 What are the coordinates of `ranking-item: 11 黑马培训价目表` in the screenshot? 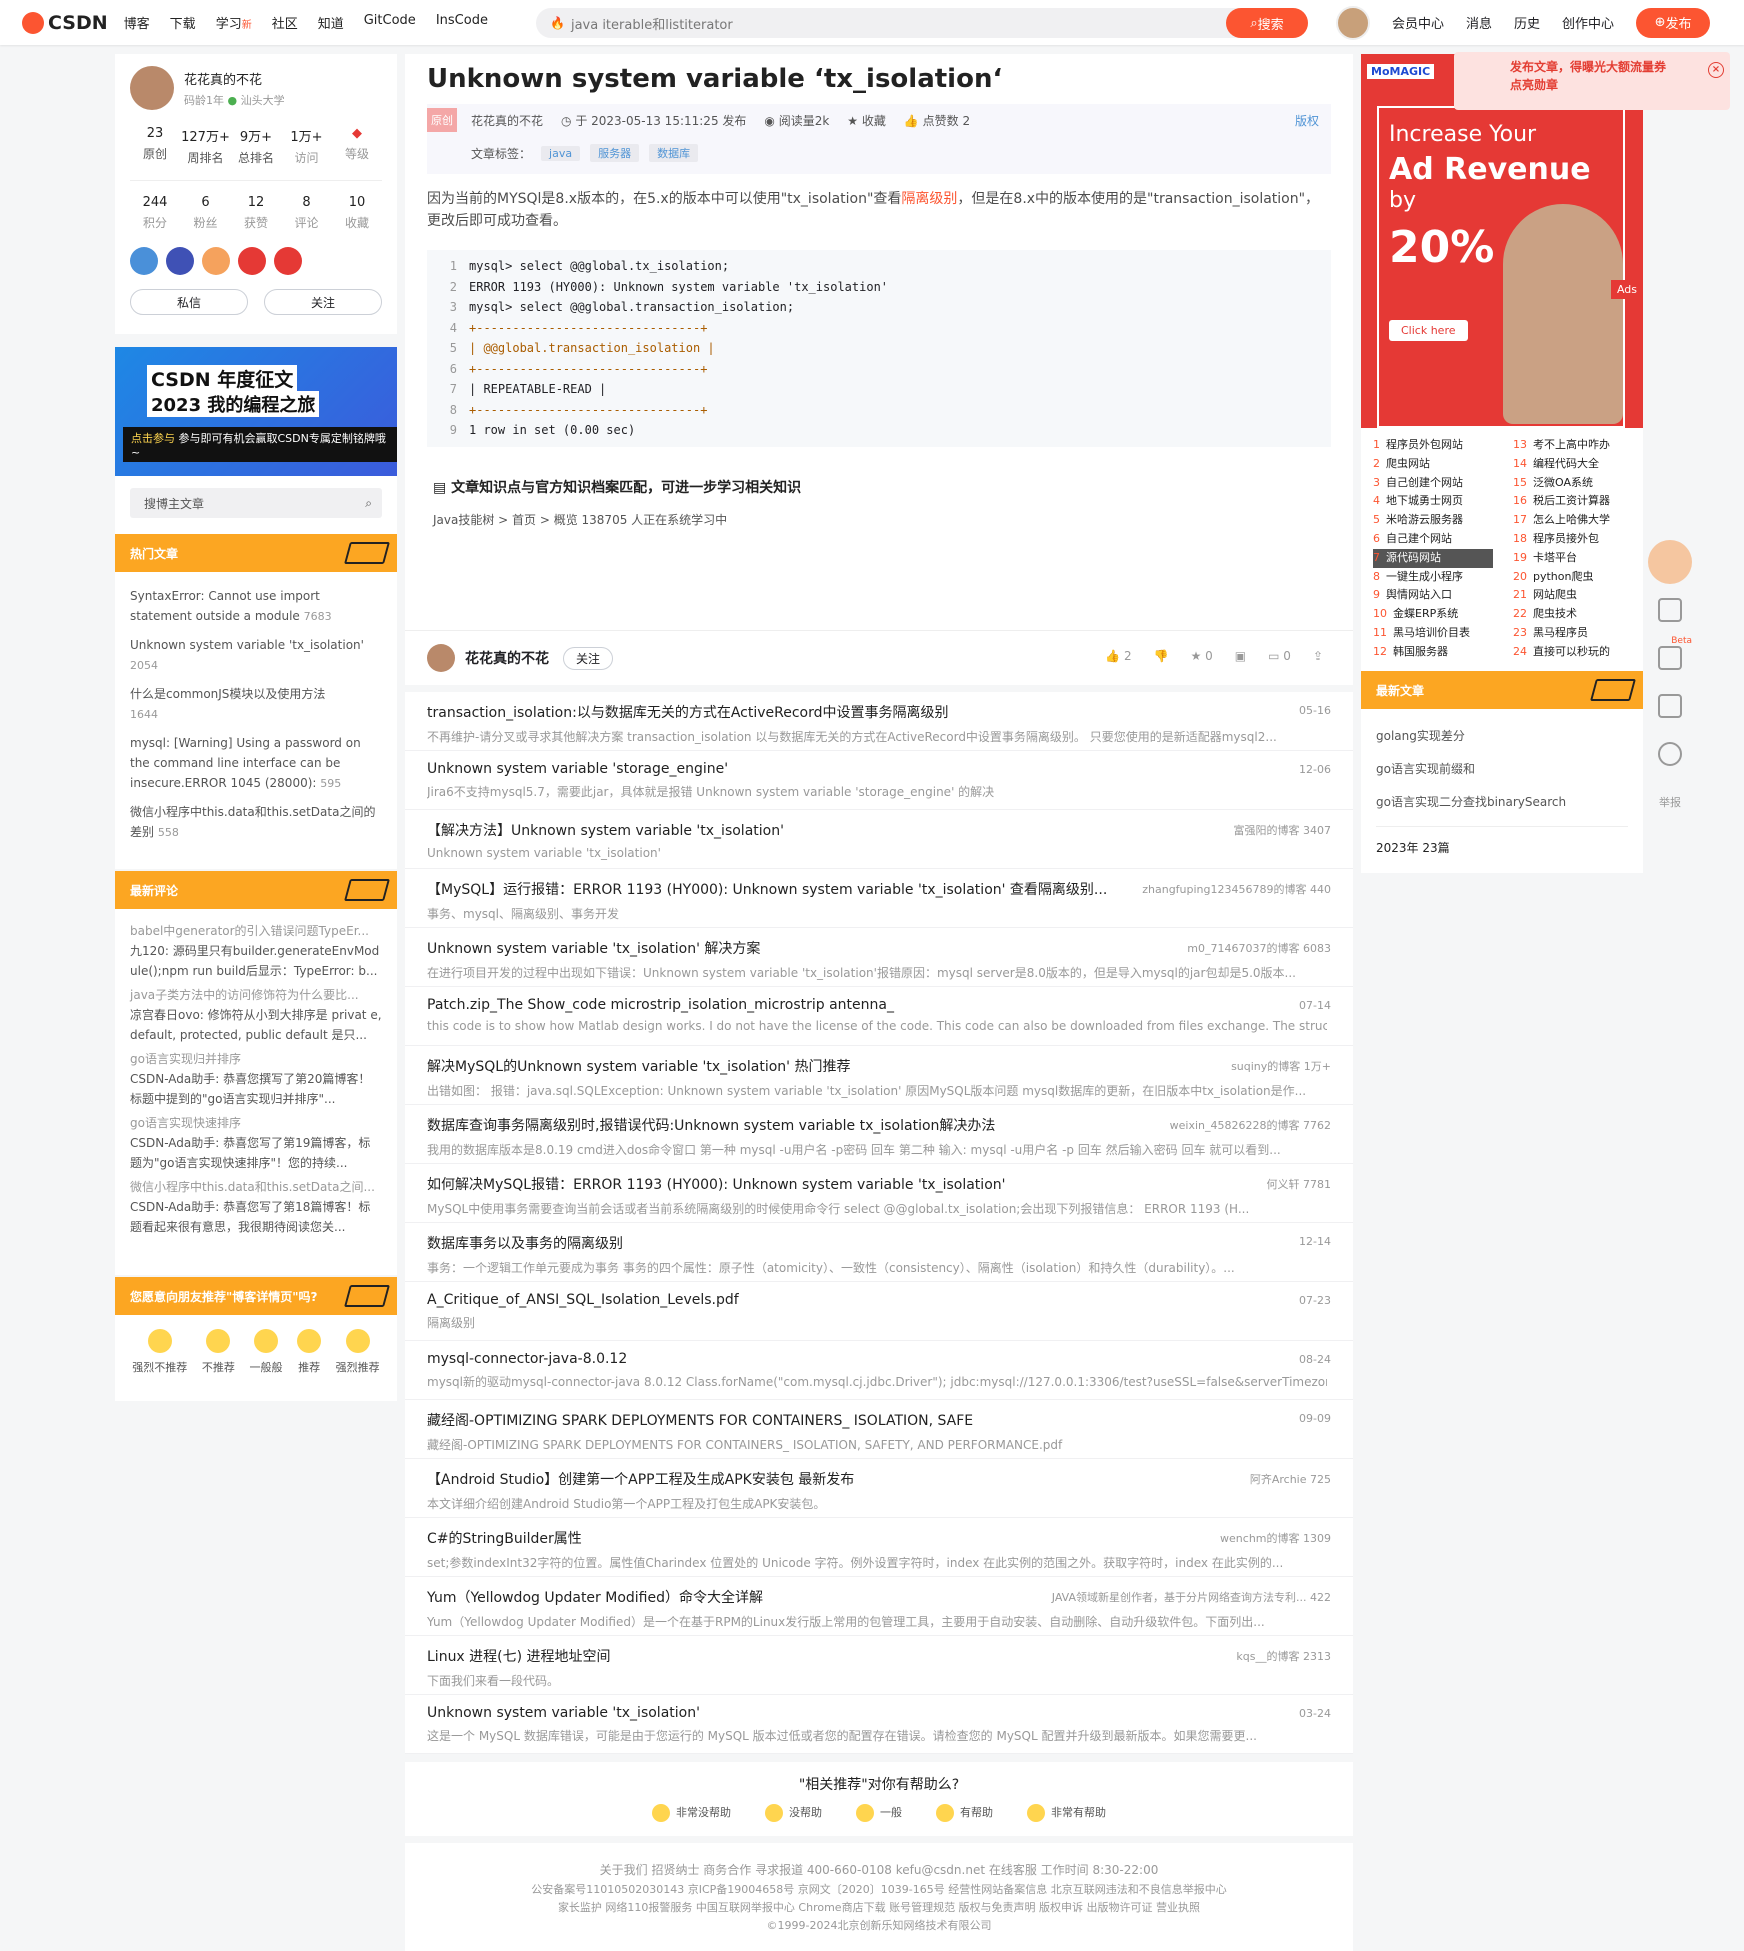 It's located at (1433, 633).